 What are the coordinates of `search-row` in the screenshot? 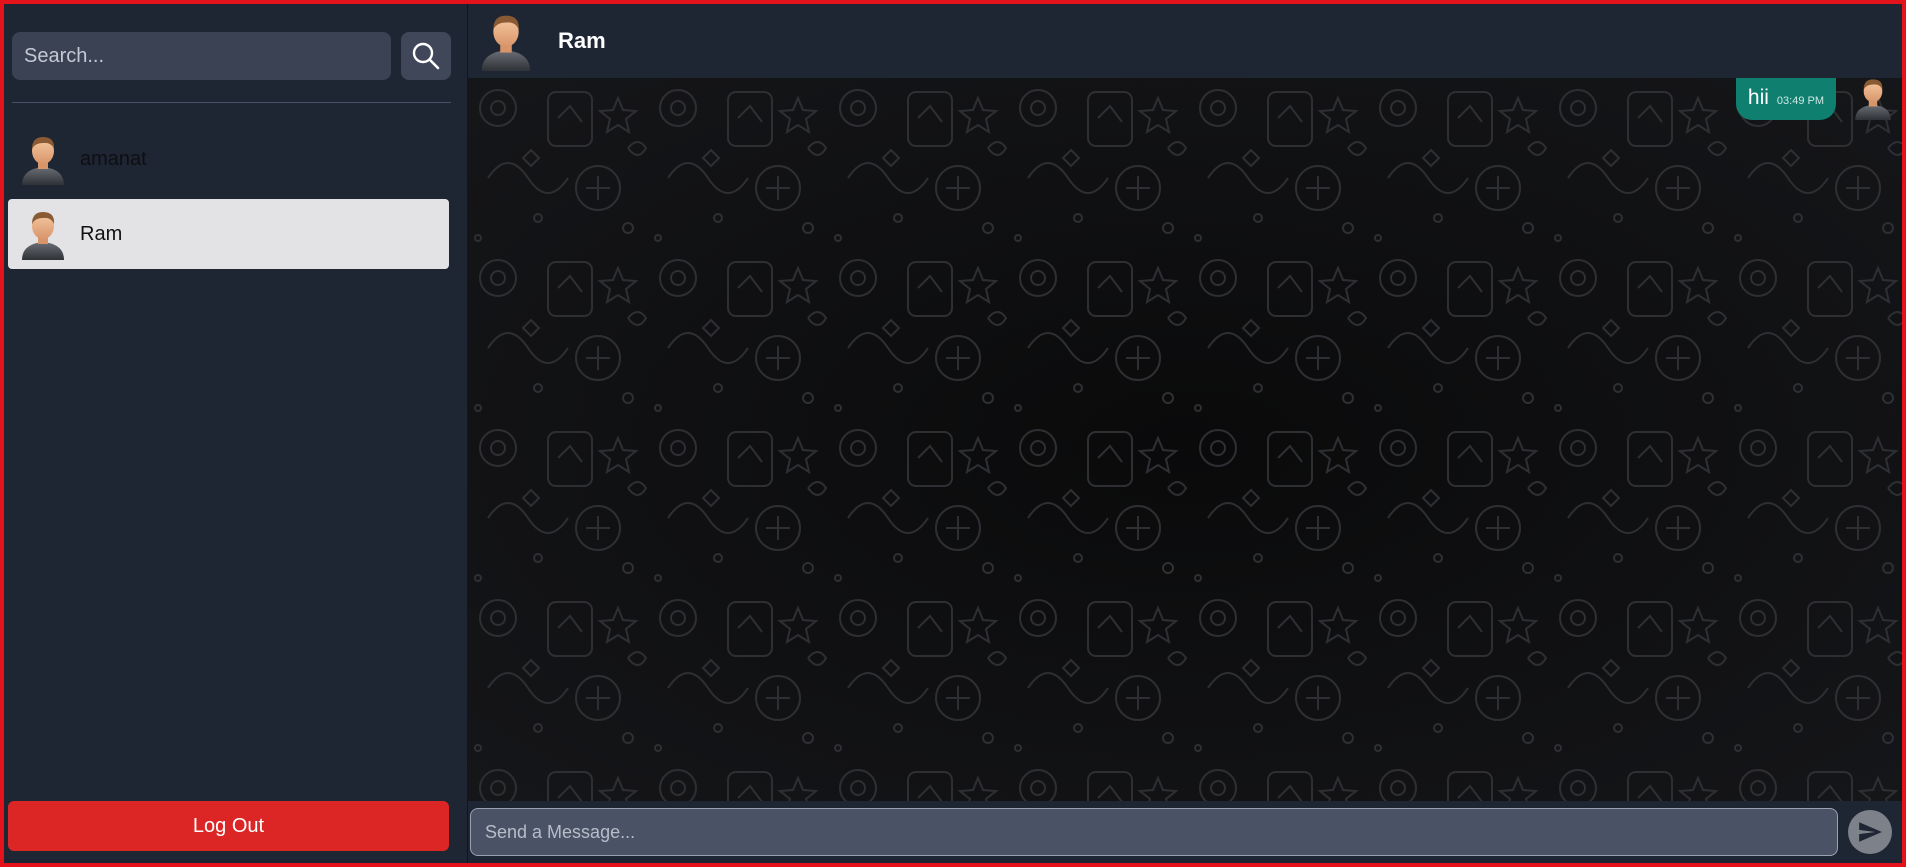 It's located at (230, 54).